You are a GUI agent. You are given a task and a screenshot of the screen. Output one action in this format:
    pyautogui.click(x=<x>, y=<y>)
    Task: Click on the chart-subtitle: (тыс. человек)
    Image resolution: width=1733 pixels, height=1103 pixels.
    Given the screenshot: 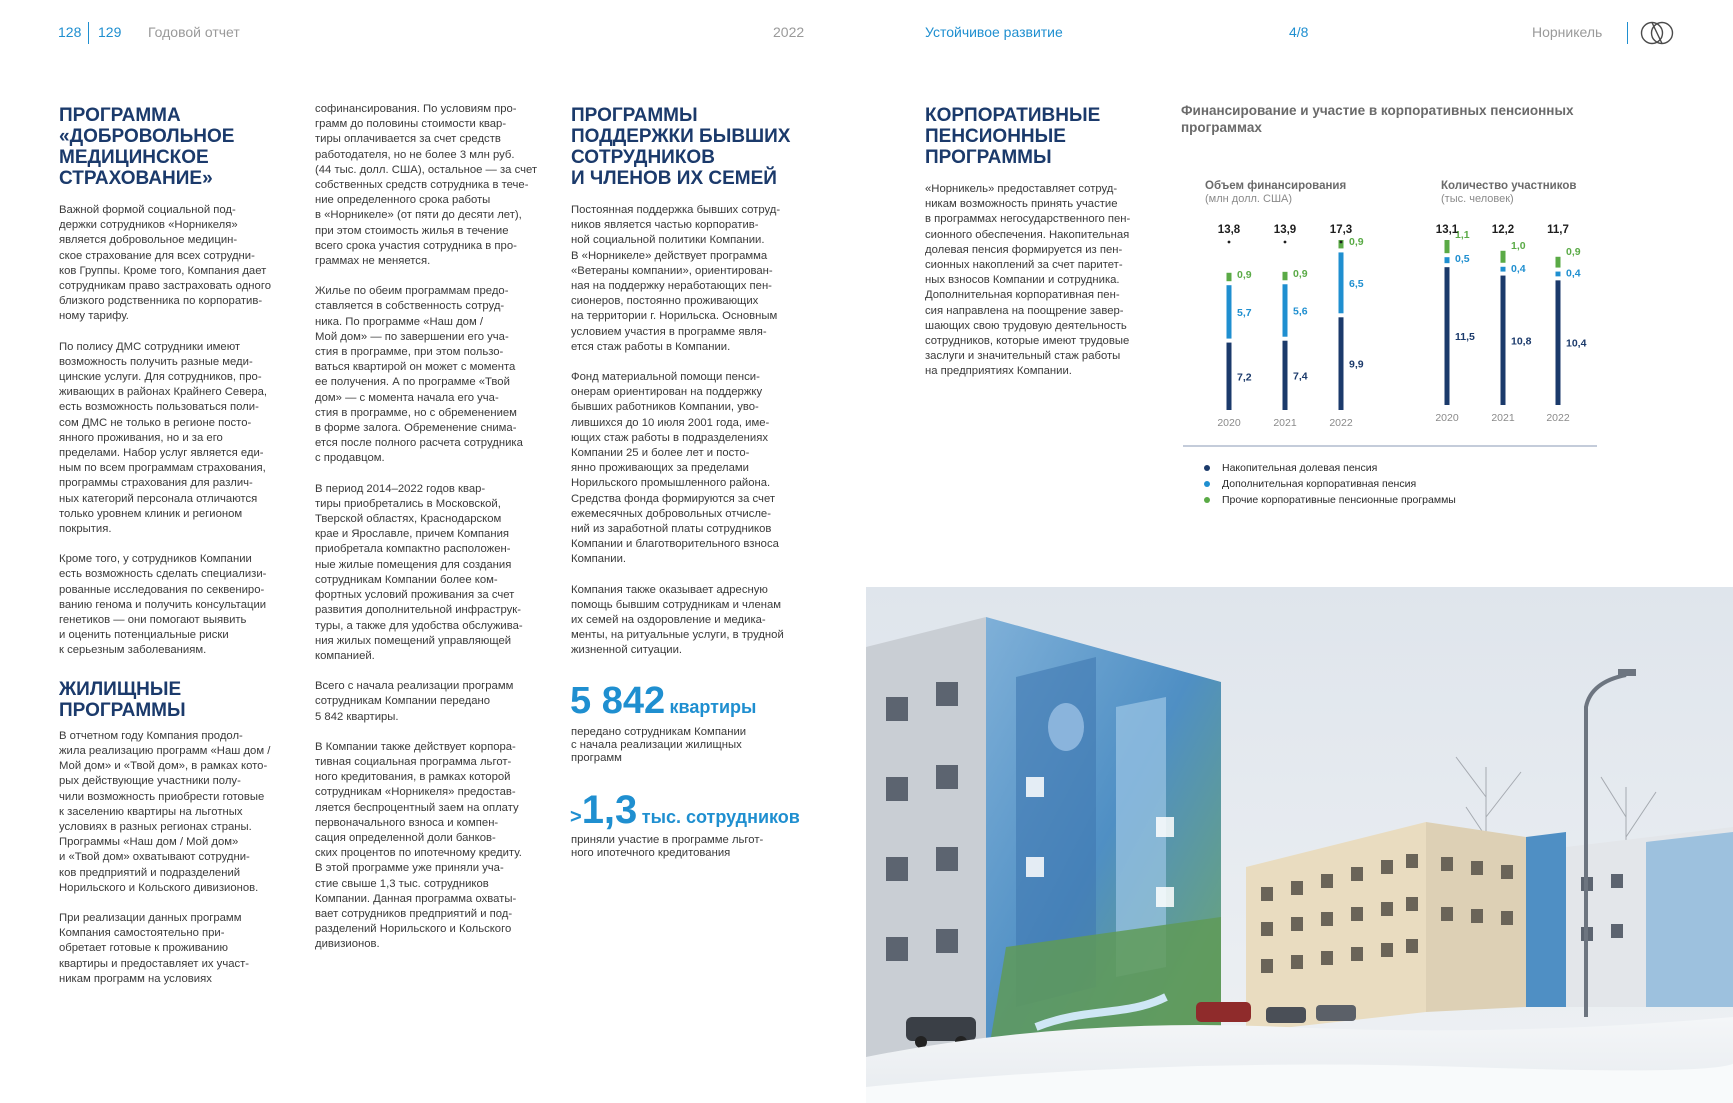 What is the action you would take?
    pyautogui.click(x=1477, y=199)
    